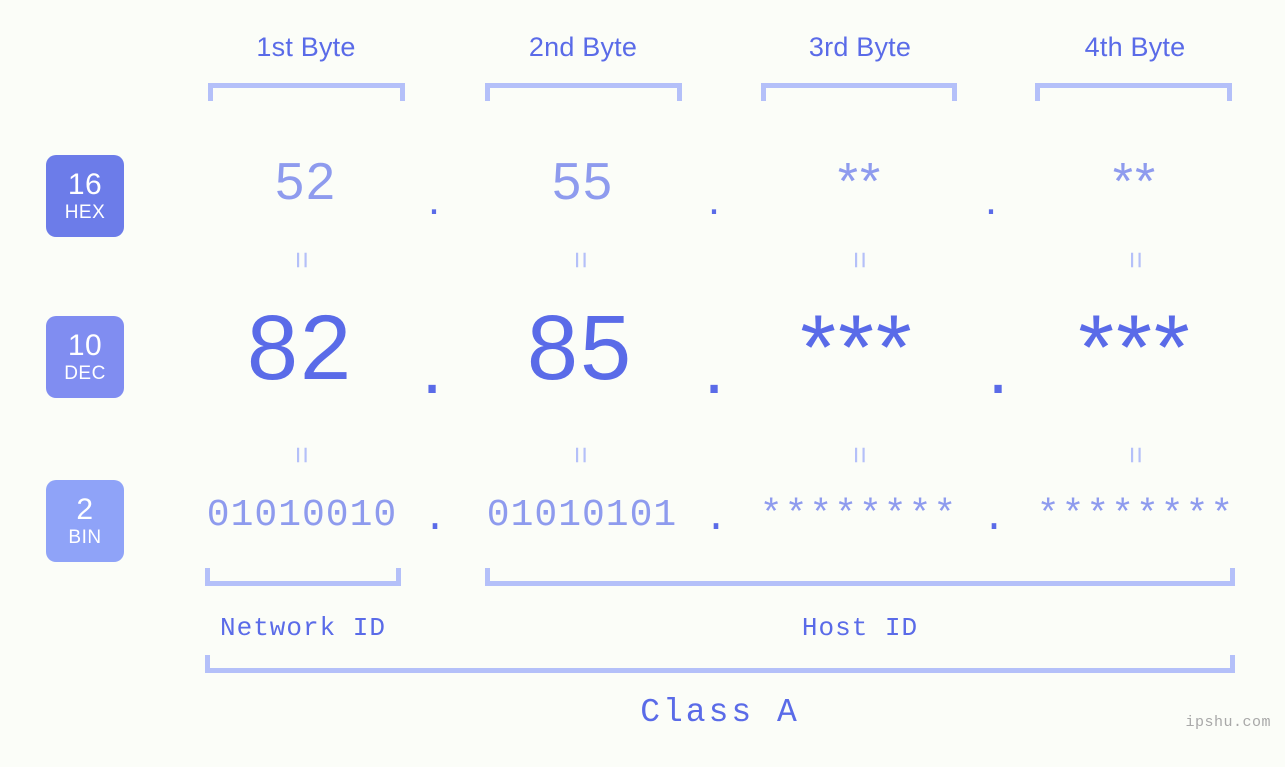 This screenshot has width=1285, height=767. What do you see at coordinates (1136, 515) in the screenshot?
I see `bin-byte-4-value: ********` at bounding box center [1136, 515].